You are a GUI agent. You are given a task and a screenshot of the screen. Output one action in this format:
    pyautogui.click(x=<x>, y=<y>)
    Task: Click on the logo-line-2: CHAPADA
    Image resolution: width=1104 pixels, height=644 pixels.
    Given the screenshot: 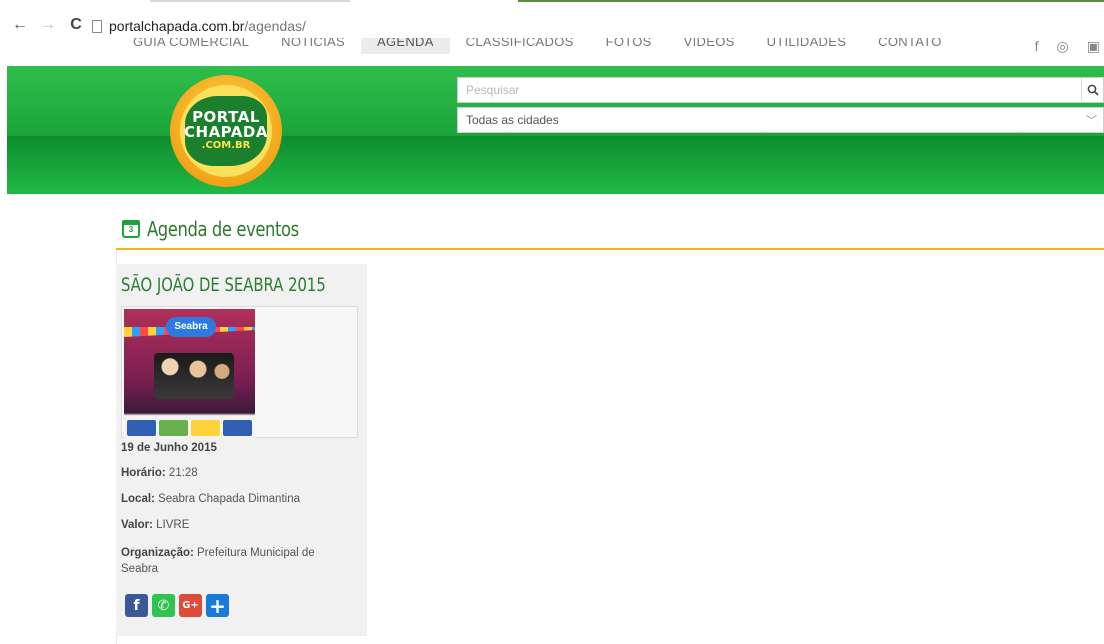 What is the action you would take?
    pyautogui.click(x=226, y=132)
    